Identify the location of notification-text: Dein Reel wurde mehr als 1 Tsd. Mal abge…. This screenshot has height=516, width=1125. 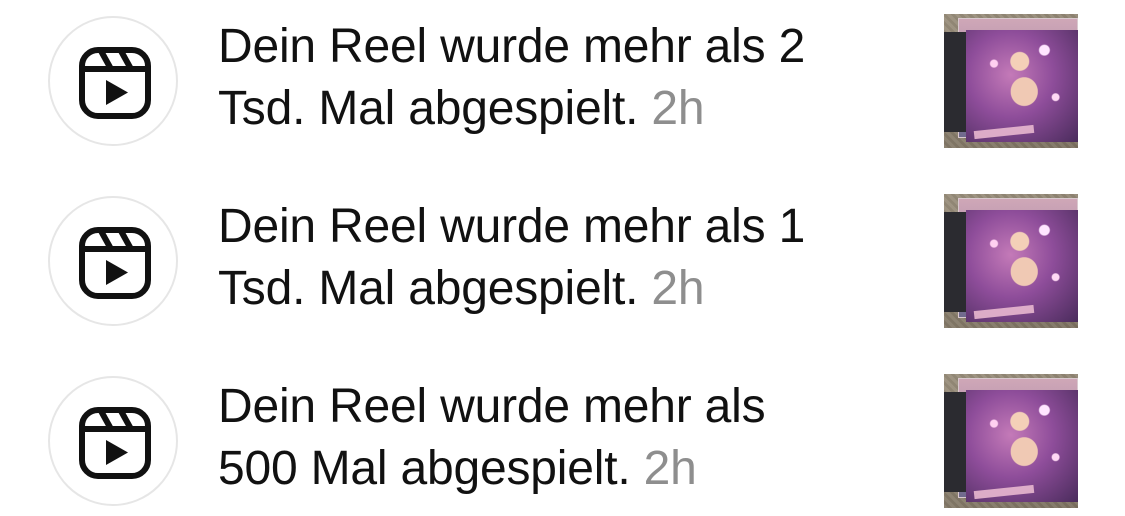
(563, 258).